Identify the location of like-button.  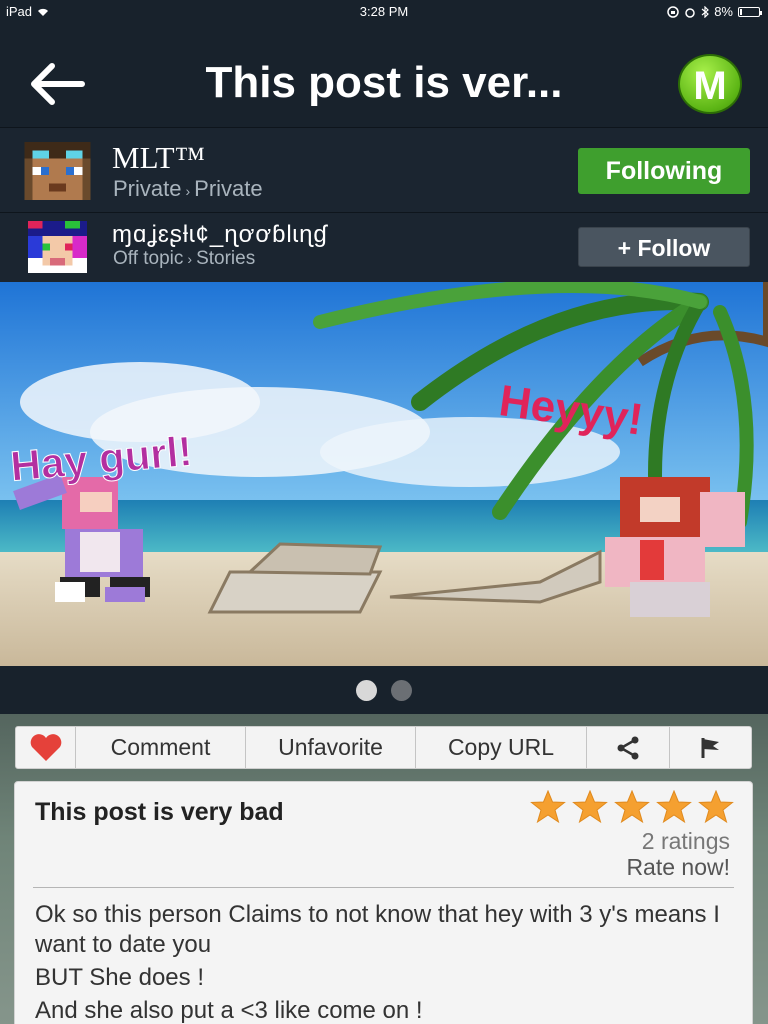
(46, 747).